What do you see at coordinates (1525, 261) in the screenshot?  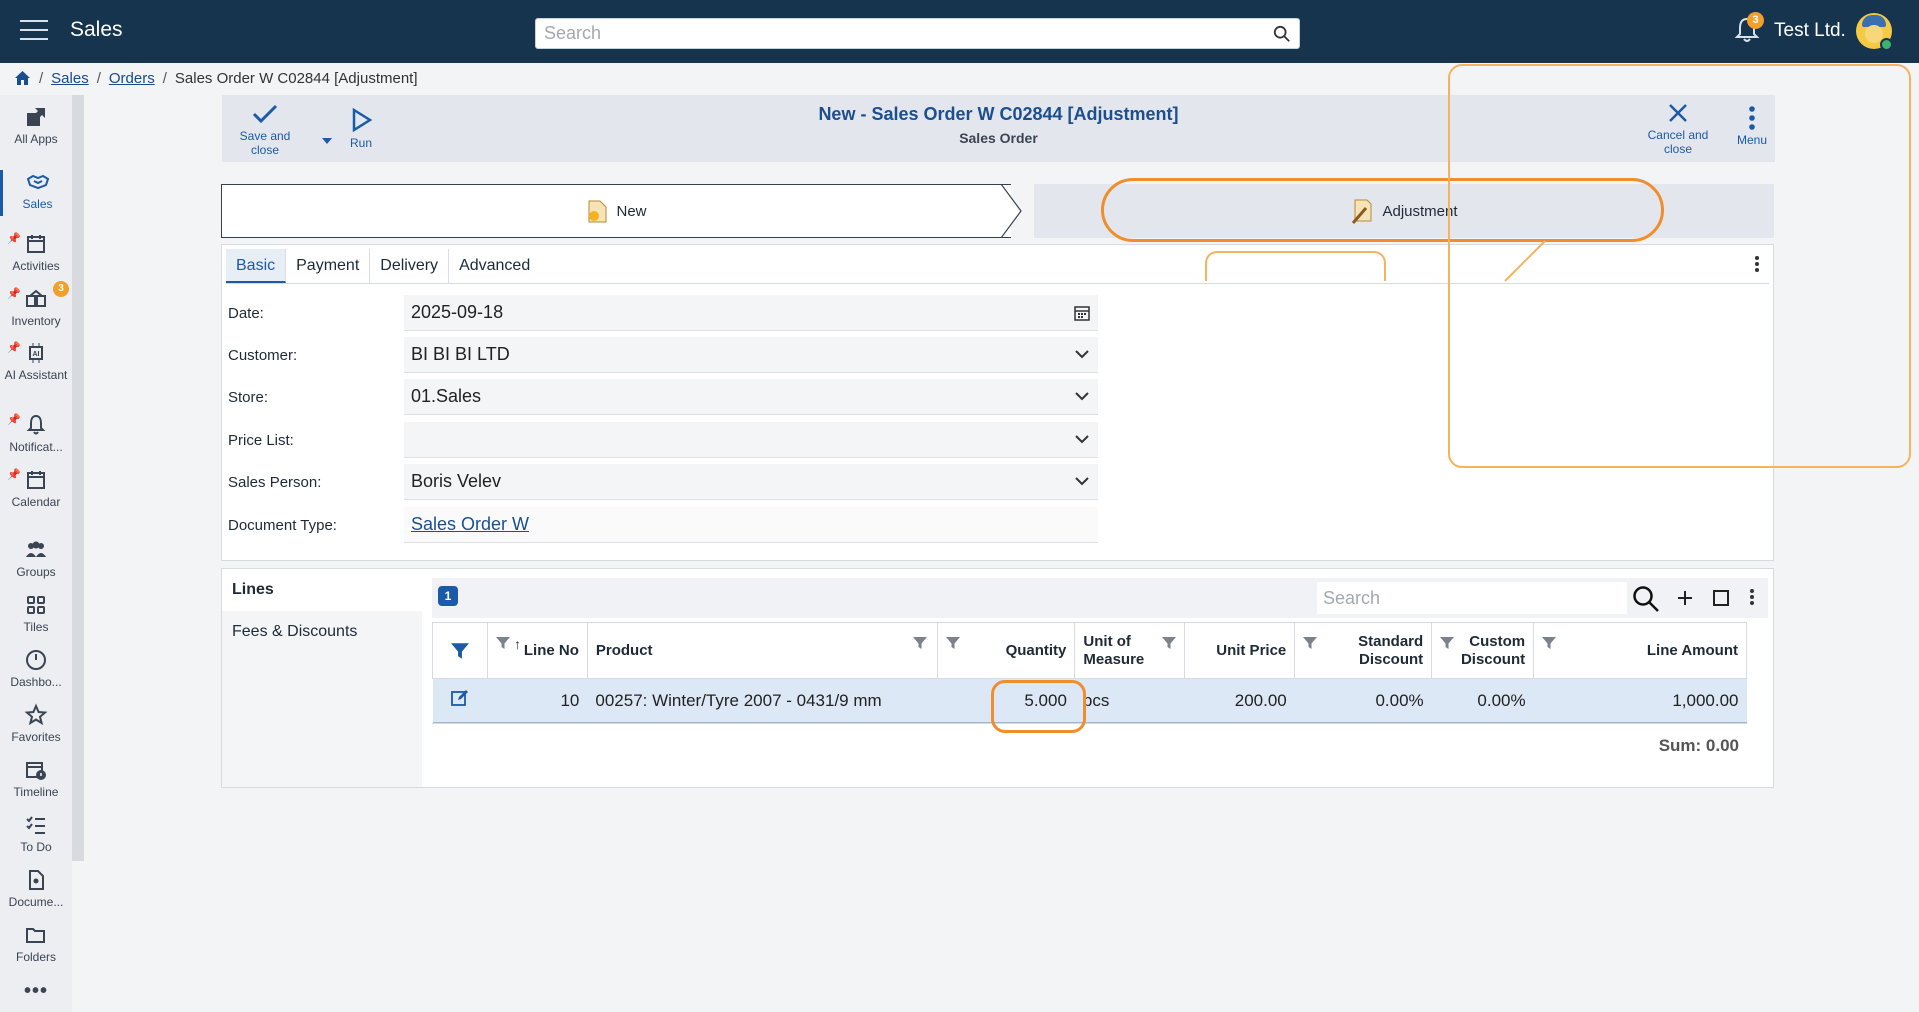 I see `callout-connector` at bounding box center [1525, 261].